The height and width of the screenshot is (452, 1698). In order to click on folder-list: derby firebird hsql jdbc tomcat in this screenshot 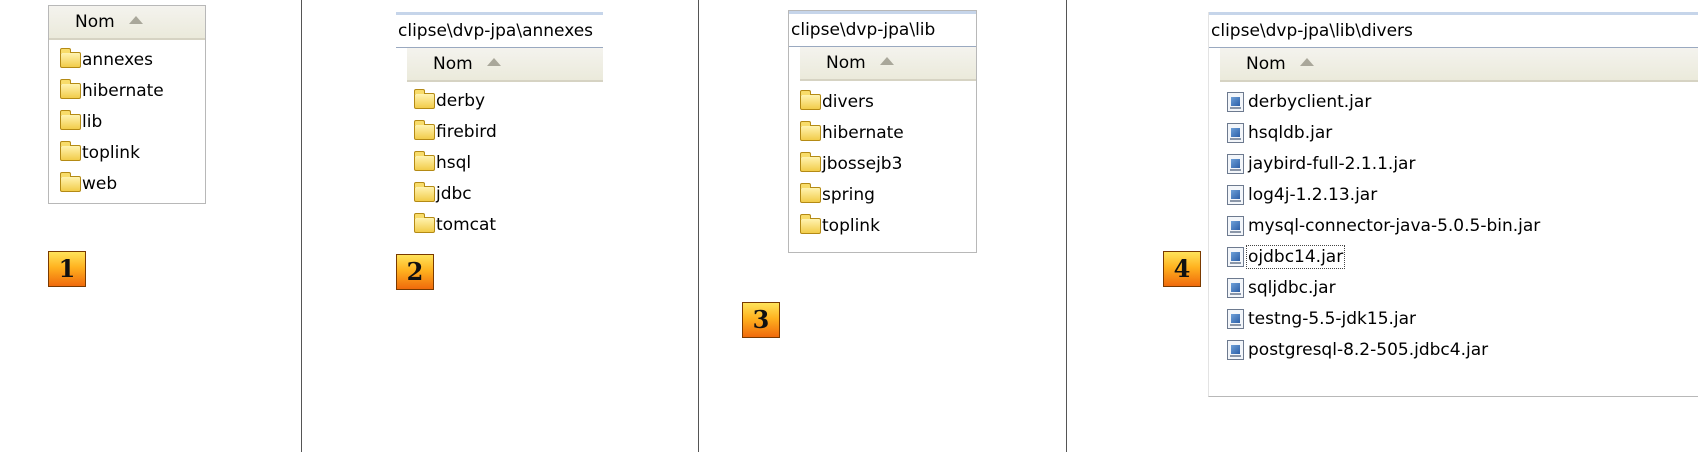, I will do `click(508, 162)`.